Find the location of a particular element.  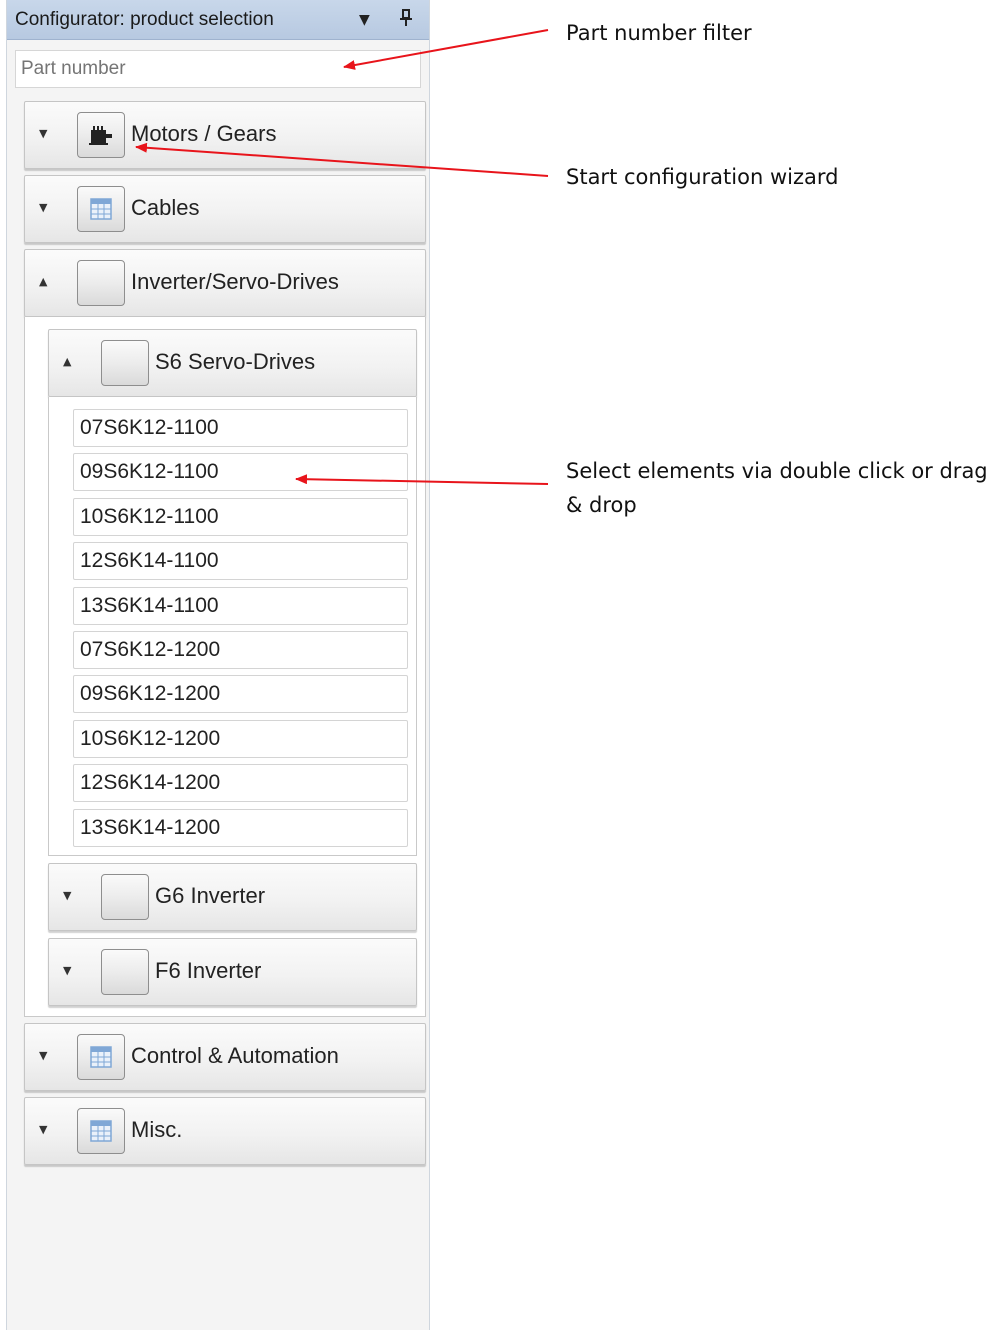

part-item: 10S6K12-1100 is located at coordinates (240, 516).